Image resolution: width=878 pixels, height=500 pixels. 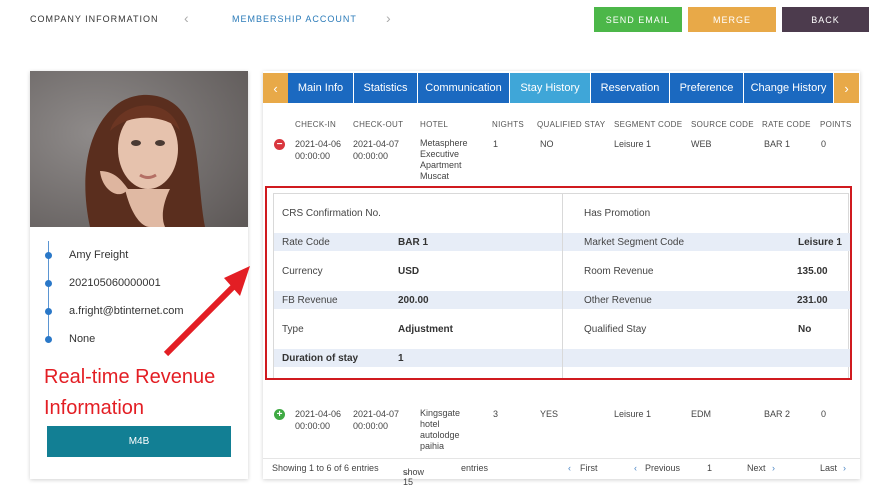 What do you see at coordinates (709, 468) in the screenshot?
I see `current-page: 1` at bounding box center [709, 468].